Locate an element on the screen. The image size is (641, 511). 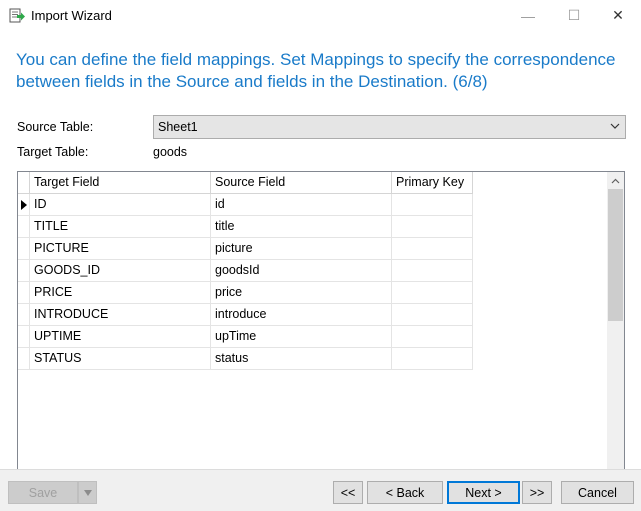
button-bar: Save << < Back Next > >> Cancel is located at coordinates (320, 490).